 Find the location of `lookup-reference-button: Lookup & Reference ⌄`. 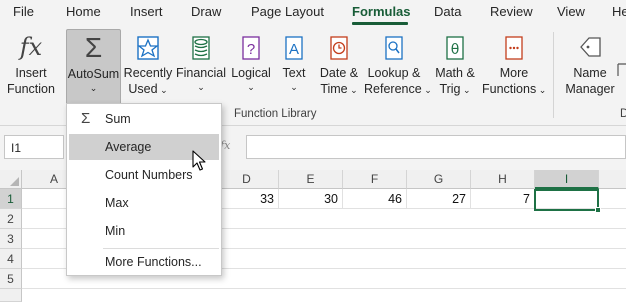

lookup-reference-button: Lookup & Reference ⌄ is located at coordinates (398, 66).